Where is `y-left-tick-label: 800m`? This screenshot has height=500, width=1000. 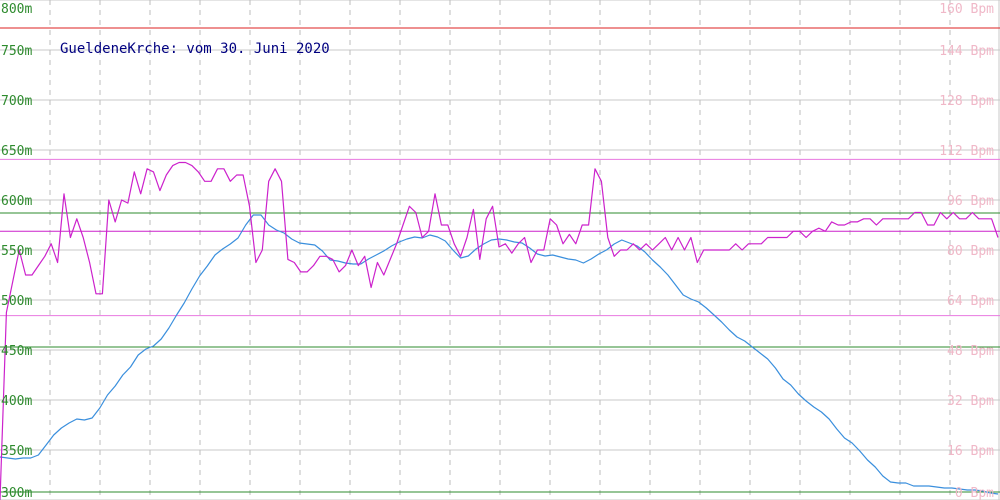 y-left-tick-label: 800m is located at coordinates (16, 9).